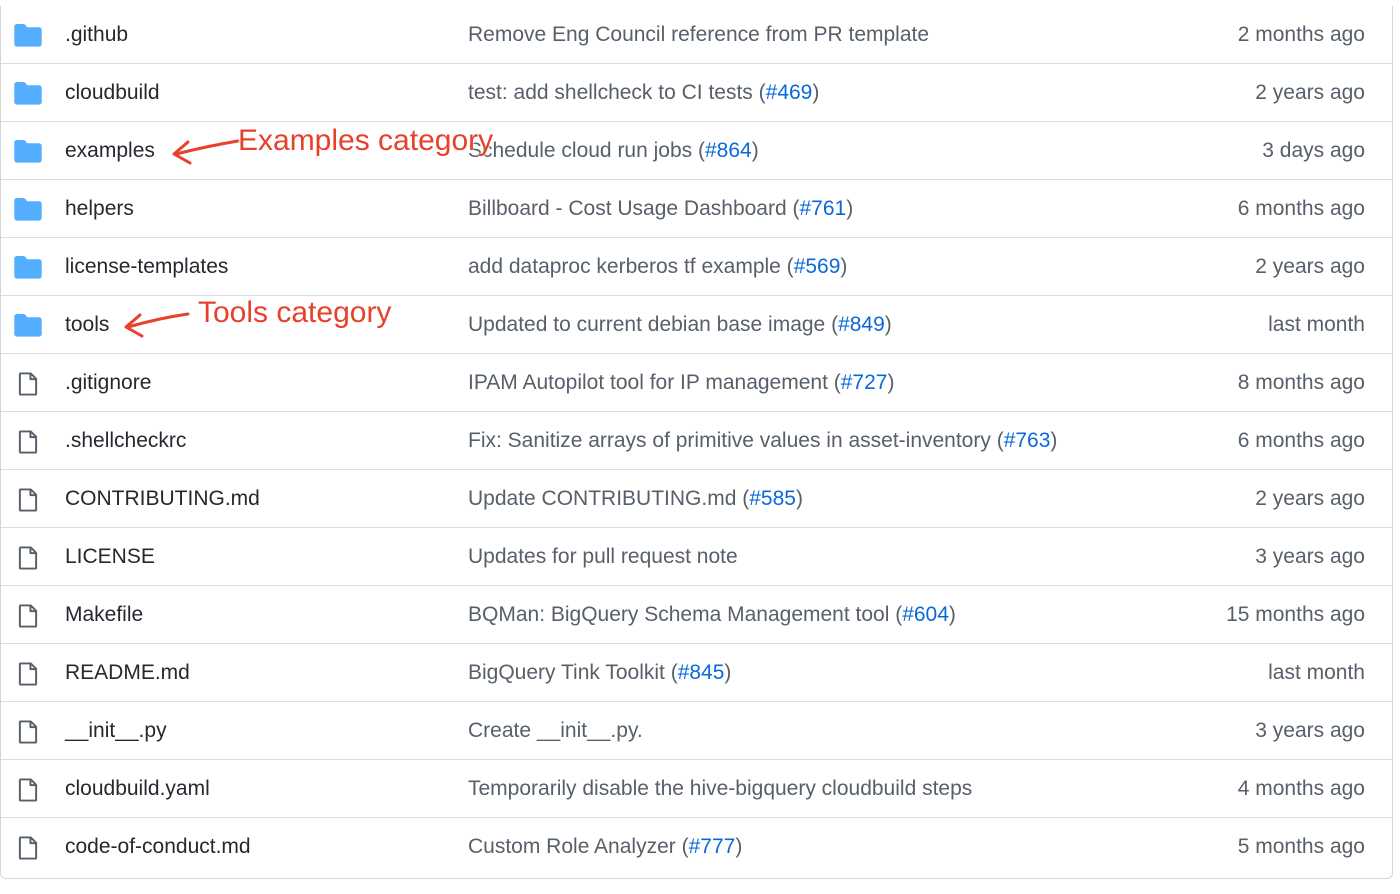  Describe the element at coordinates (366, 140) in the screenshot. I see `examples-category-annotation: Examples category` at that location.